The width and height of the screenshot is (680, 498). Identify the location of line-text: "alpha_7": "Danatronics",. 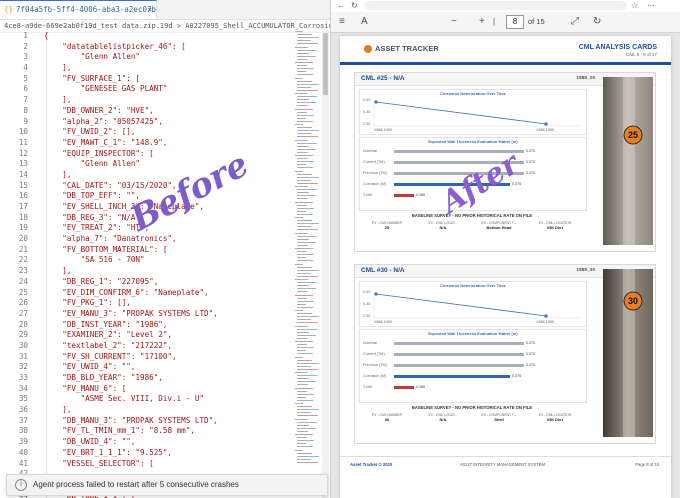
(110, 239).